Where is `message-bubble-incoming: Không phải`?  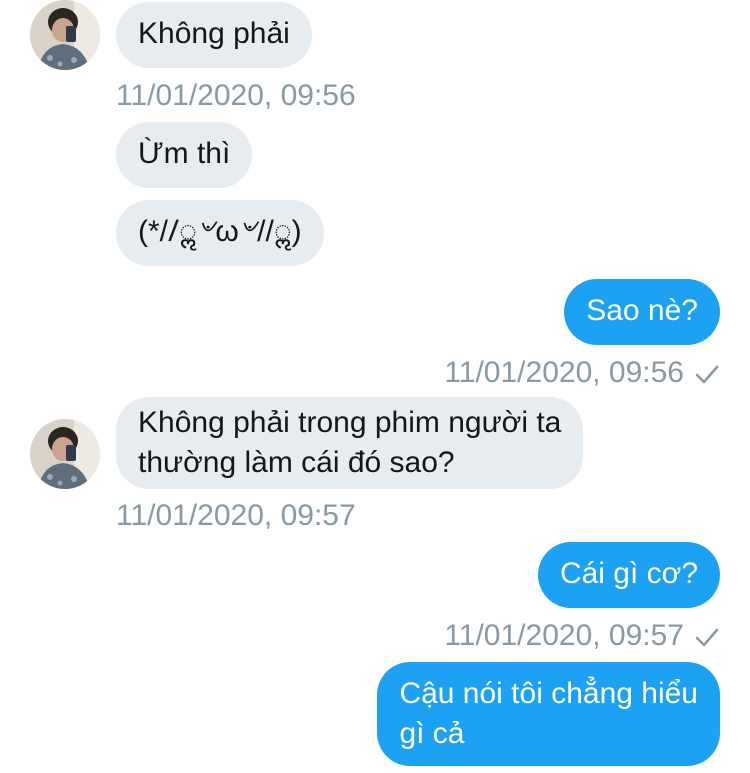 message-bubble-incoming: Không phải is located at coordinates (214, 35).